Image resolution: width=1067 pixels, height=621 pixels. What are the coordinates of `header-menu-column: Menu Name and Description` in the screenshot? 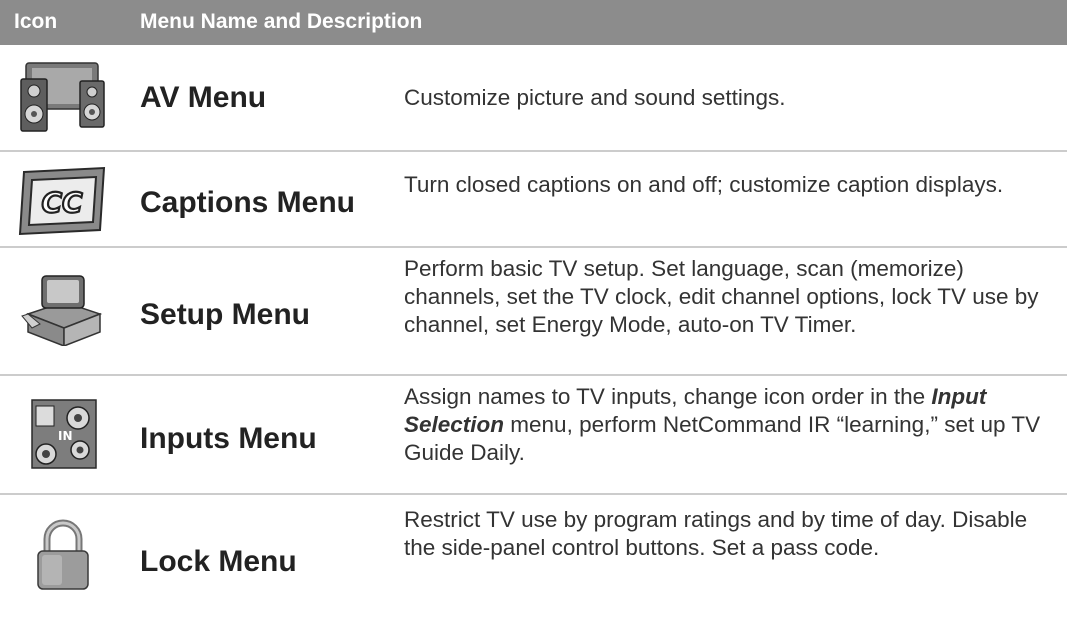 It's located at (281, 21).